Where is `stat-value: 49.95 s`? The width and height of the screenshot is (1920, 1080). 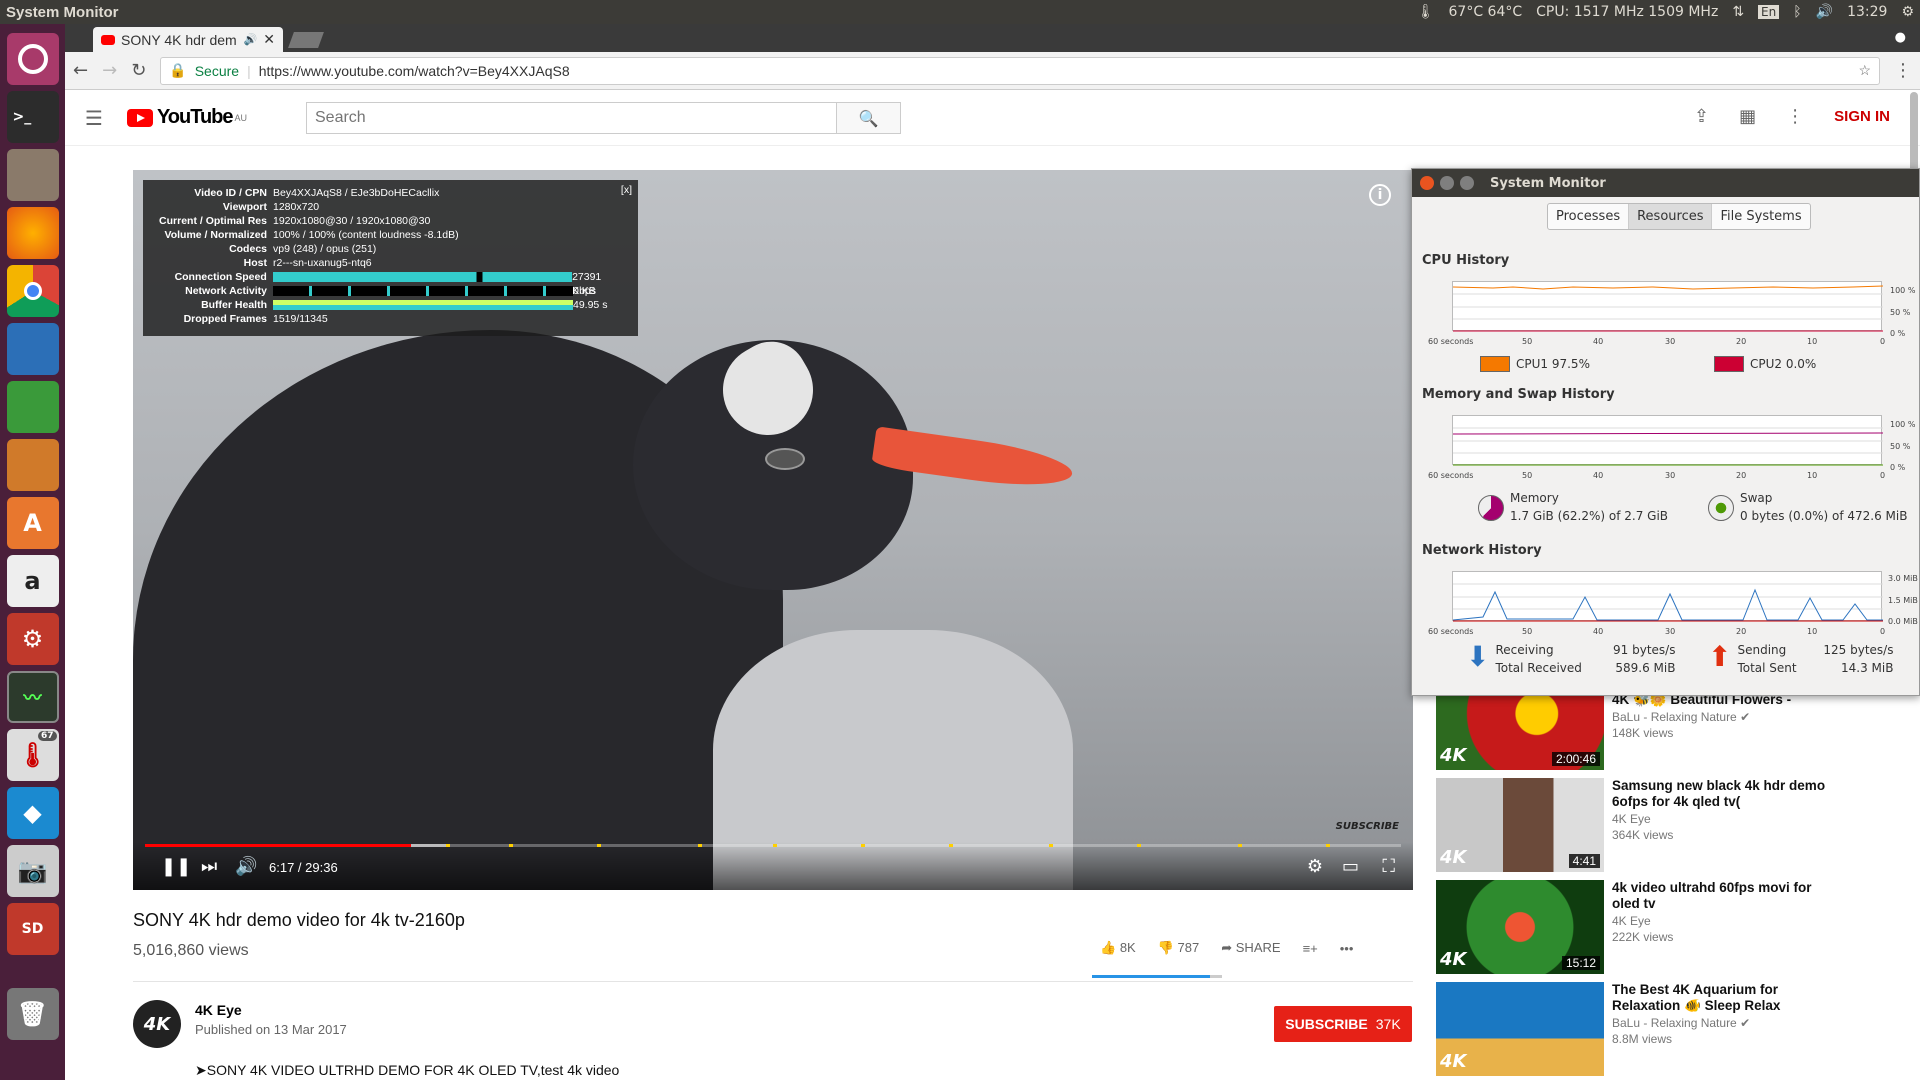 stat-value: 49.95 s is located at coordinates (590, 305).